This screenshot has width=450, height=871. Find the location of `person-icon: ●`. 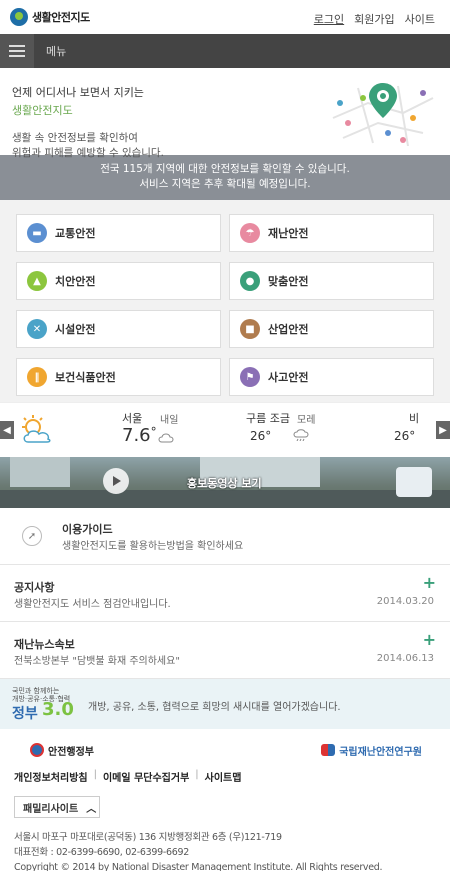

person-icon: ● is located at coordinates (250, 281).